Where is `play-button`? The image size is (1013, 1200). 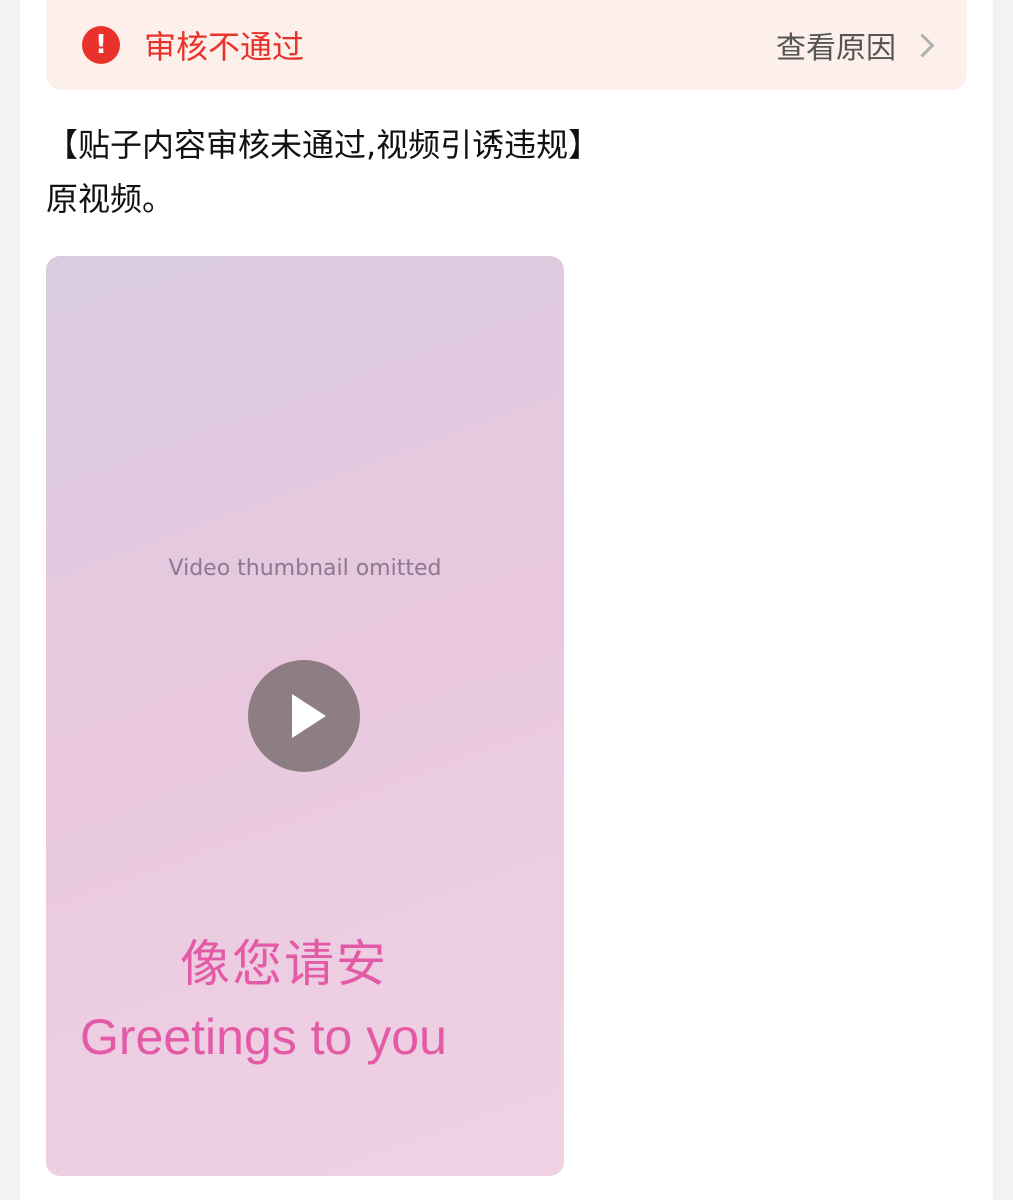
play-button is located at coordinates (304, 716).